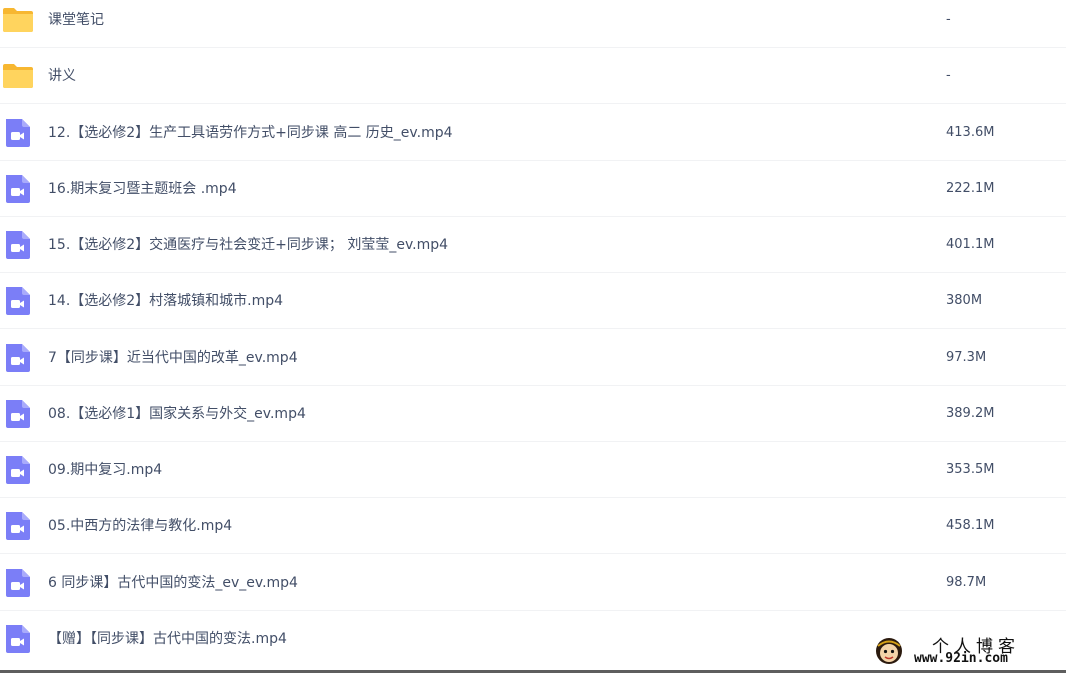 This screenshot has height=673, width=1066. I want to click on file-size: 413.6M, so click(970, 132).